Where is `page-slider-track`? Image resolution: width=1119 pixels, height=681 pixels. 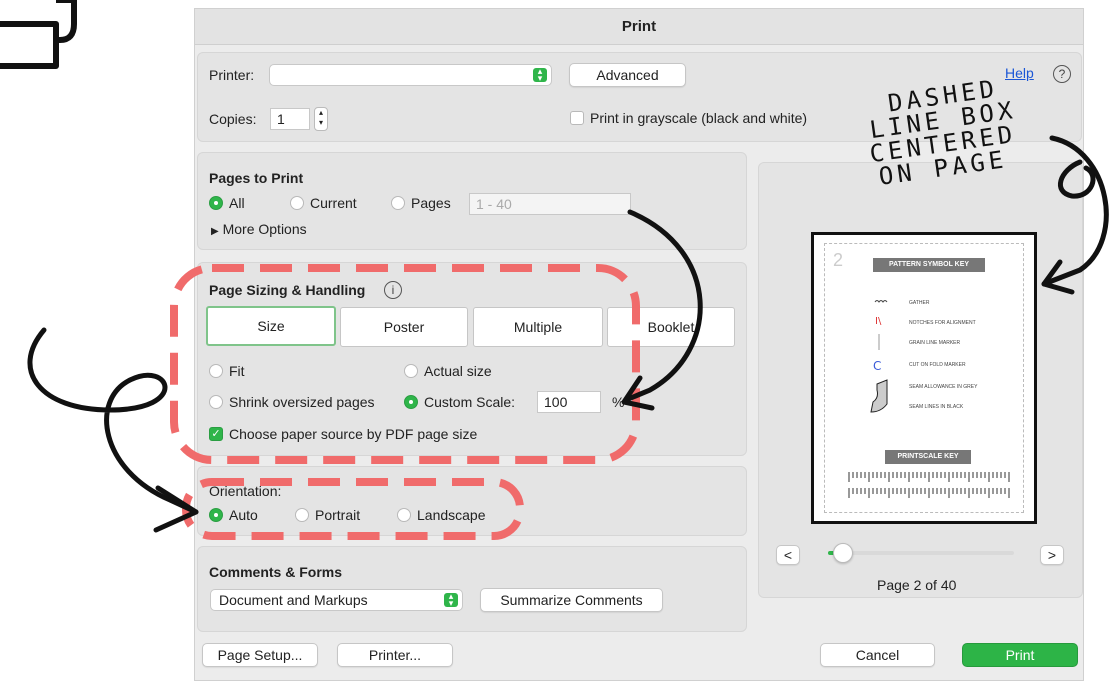 page-slider-track is located at coordinates (921, 553).